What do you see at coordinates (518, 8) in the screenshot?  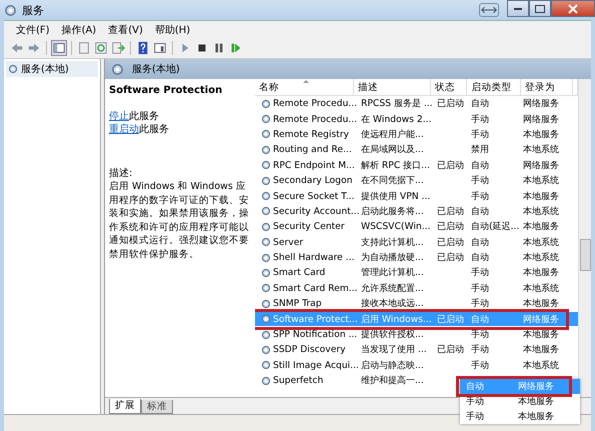 I see `minimize-button` at bounding box center [518, 8].